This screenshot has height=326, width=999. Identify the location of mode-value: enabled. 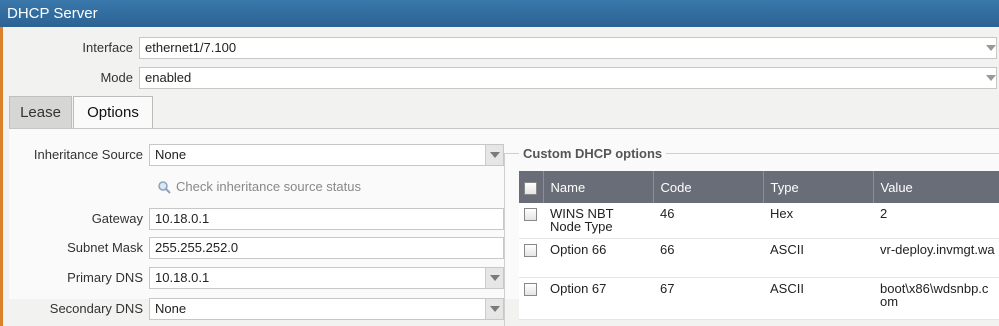
(168, 77).